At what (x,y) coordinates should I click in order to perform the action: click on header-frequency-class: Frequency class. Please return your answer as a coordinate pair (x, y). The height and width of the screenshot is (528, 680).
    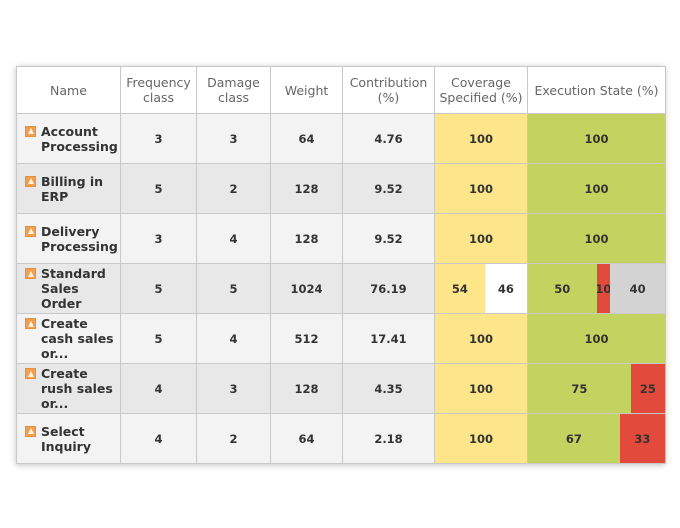
    Looking at the image, I should click on (158, 90).